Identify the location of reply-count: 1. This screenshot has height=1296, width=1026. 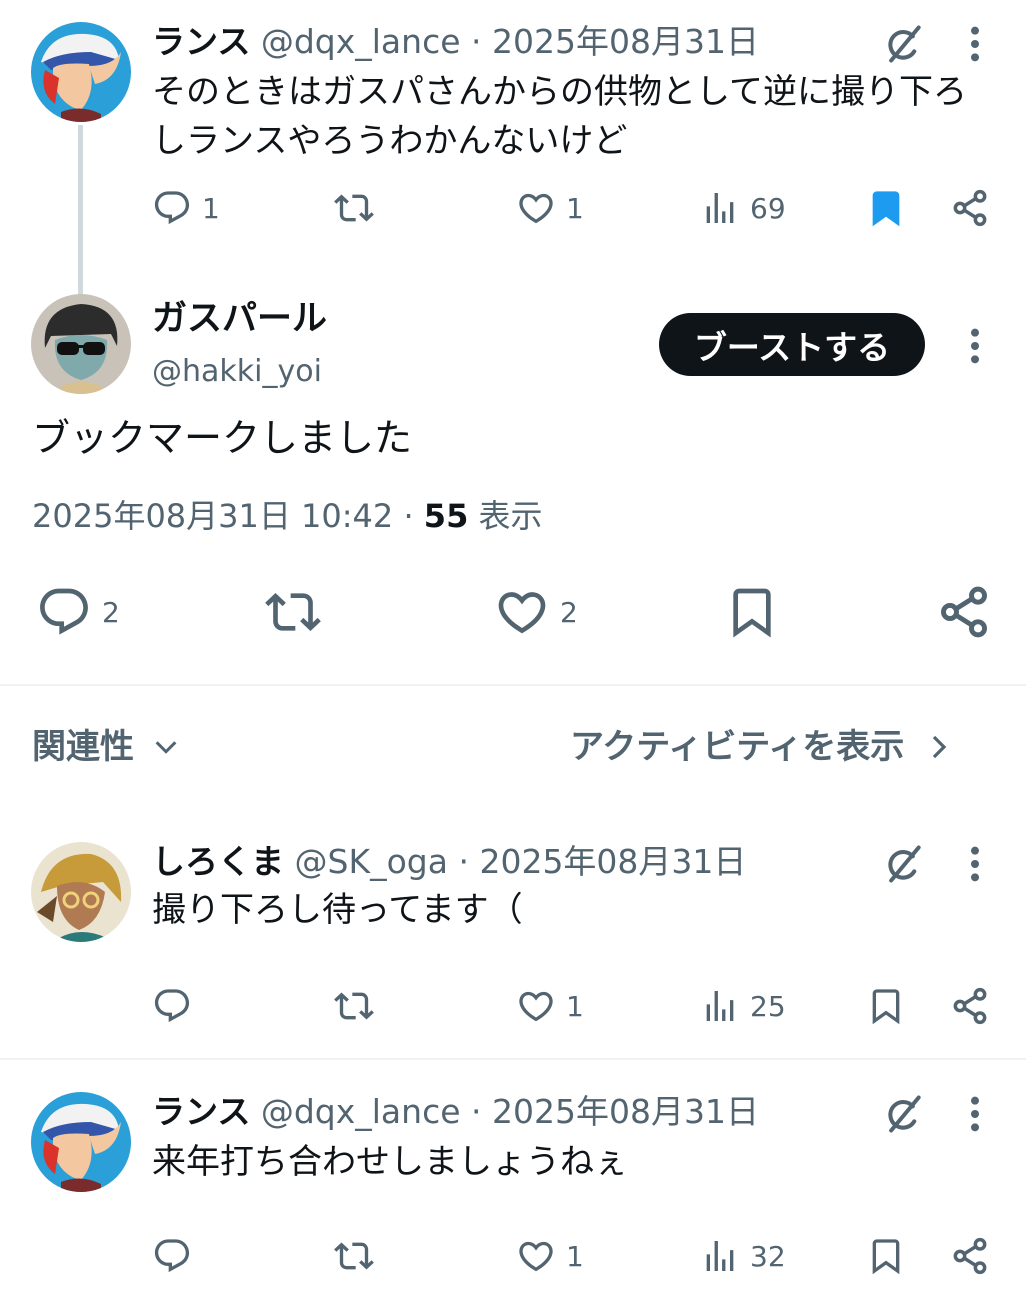
(211, 208).